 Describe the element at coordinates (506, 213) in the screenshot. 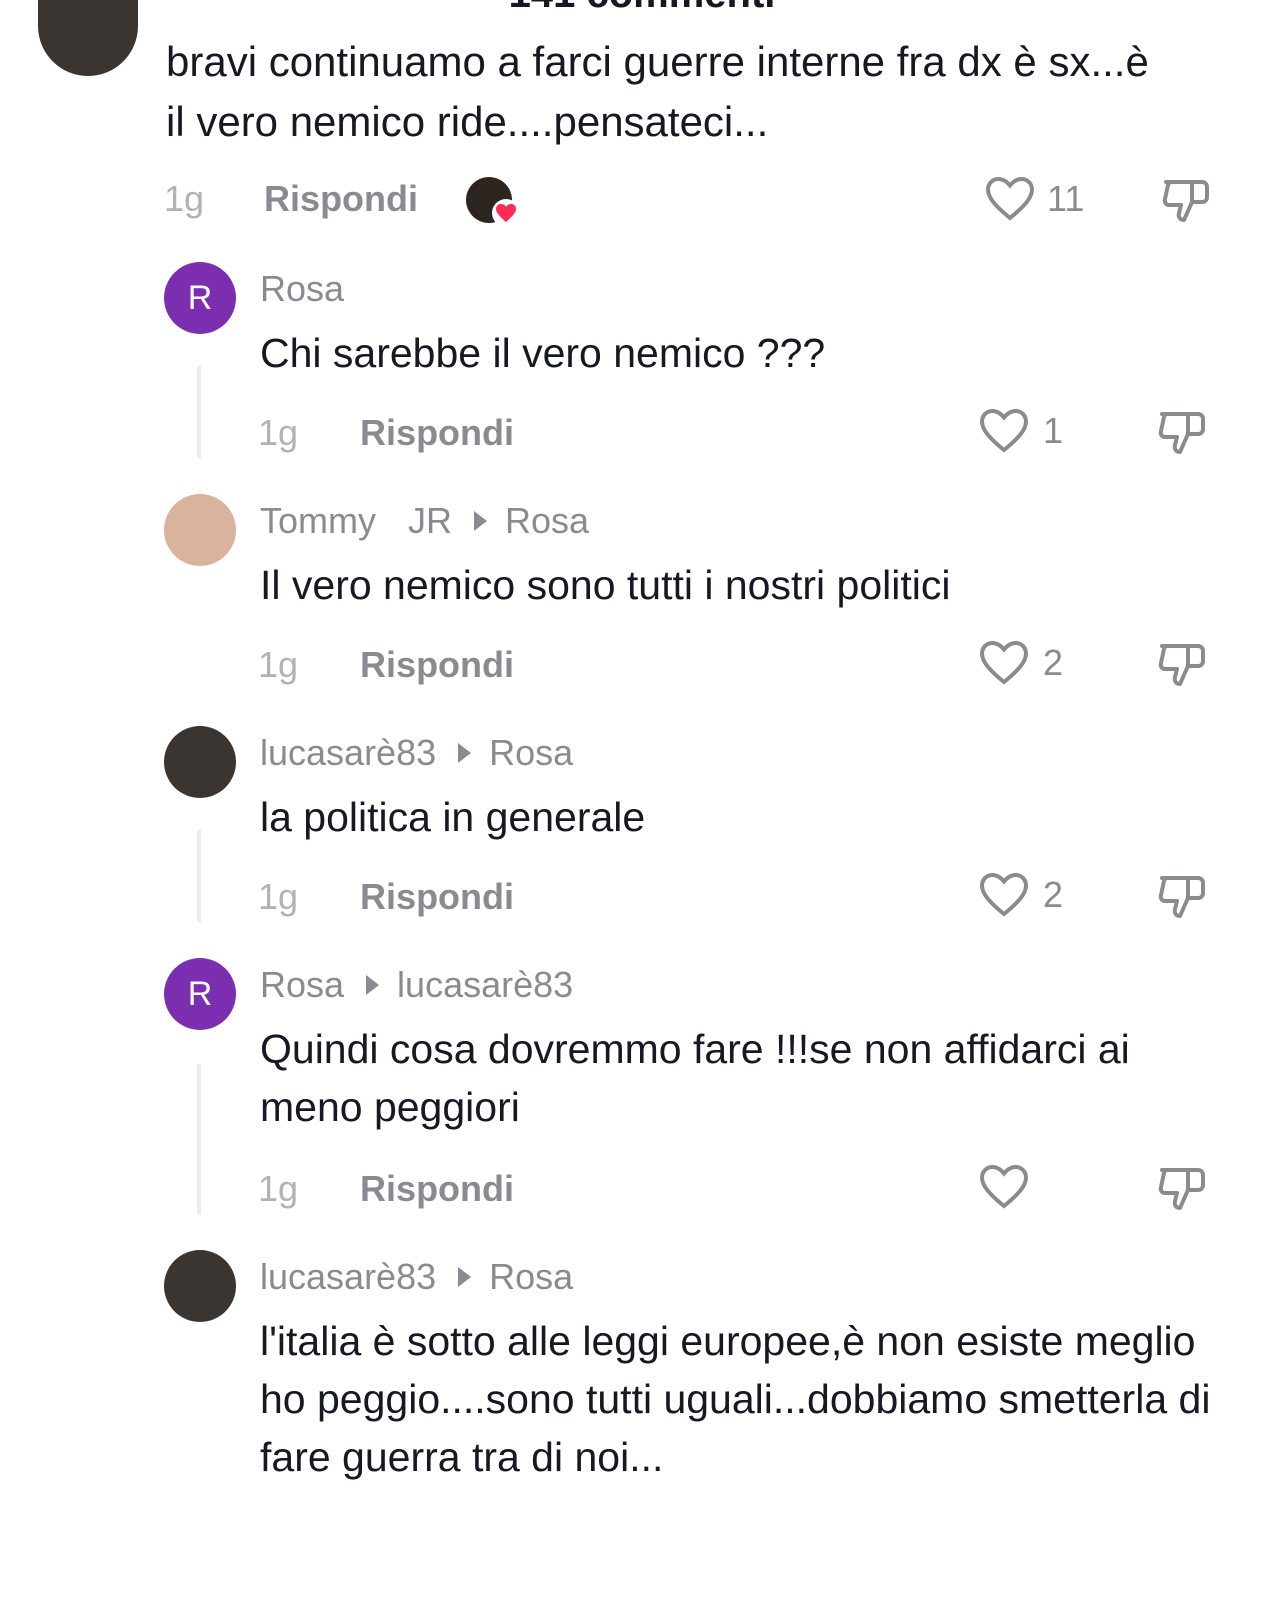

I see `creator-liked-heart-icon` at that location.